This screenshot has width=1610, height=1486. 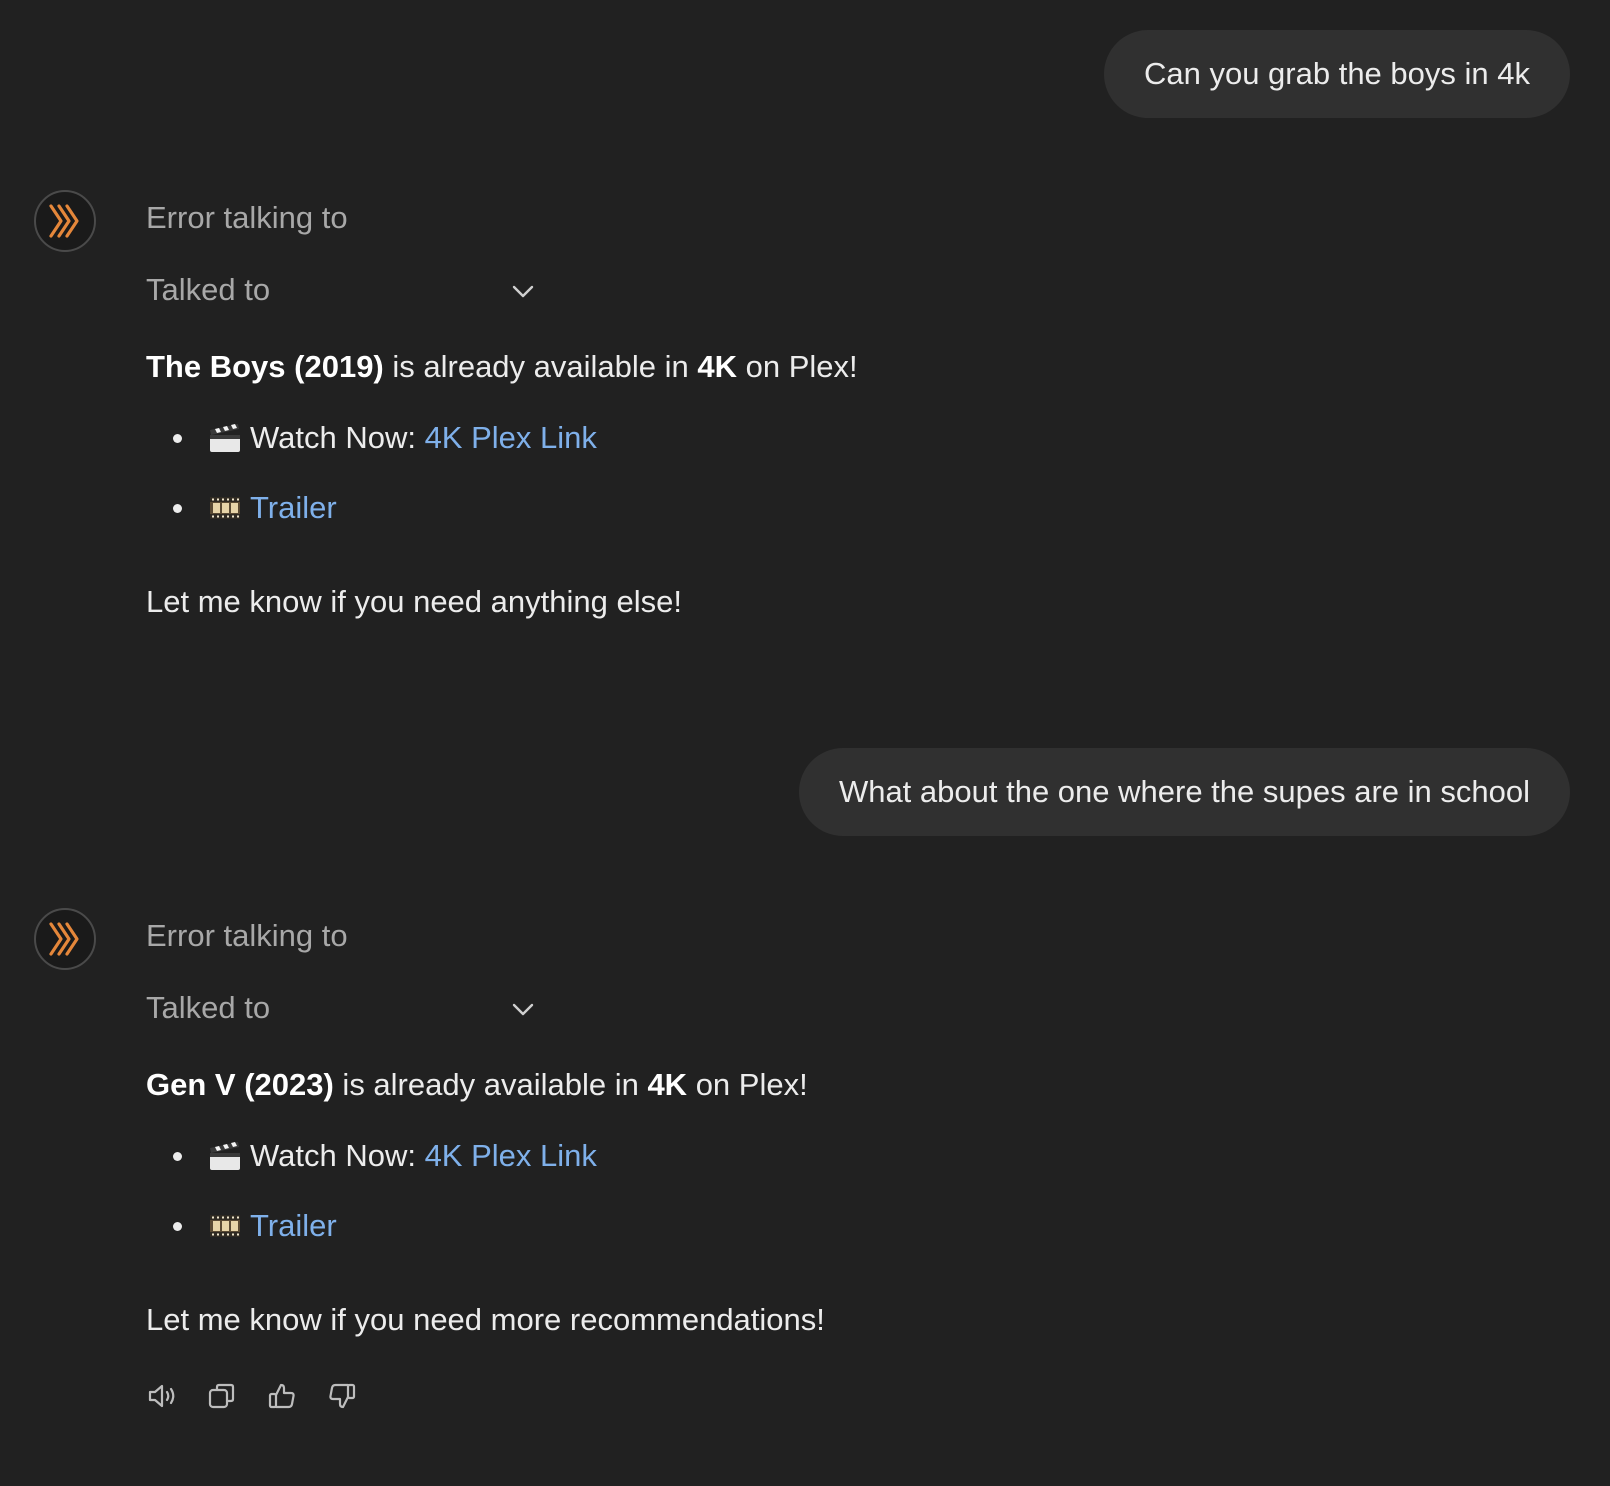 I want to click on message-action-bar, so click(x=252, y=1396).